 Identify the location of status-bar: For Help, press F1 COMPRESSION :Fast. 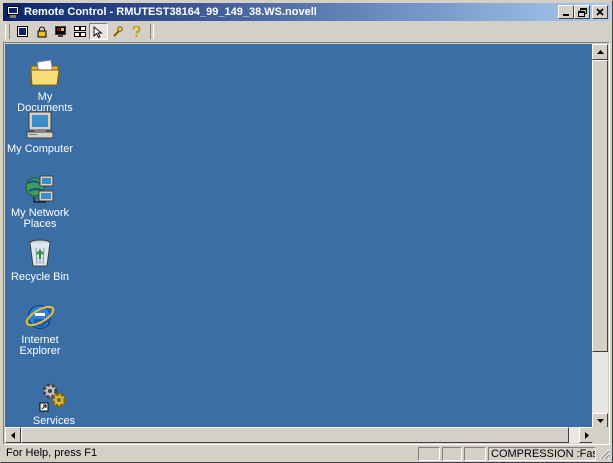
(306, 454).